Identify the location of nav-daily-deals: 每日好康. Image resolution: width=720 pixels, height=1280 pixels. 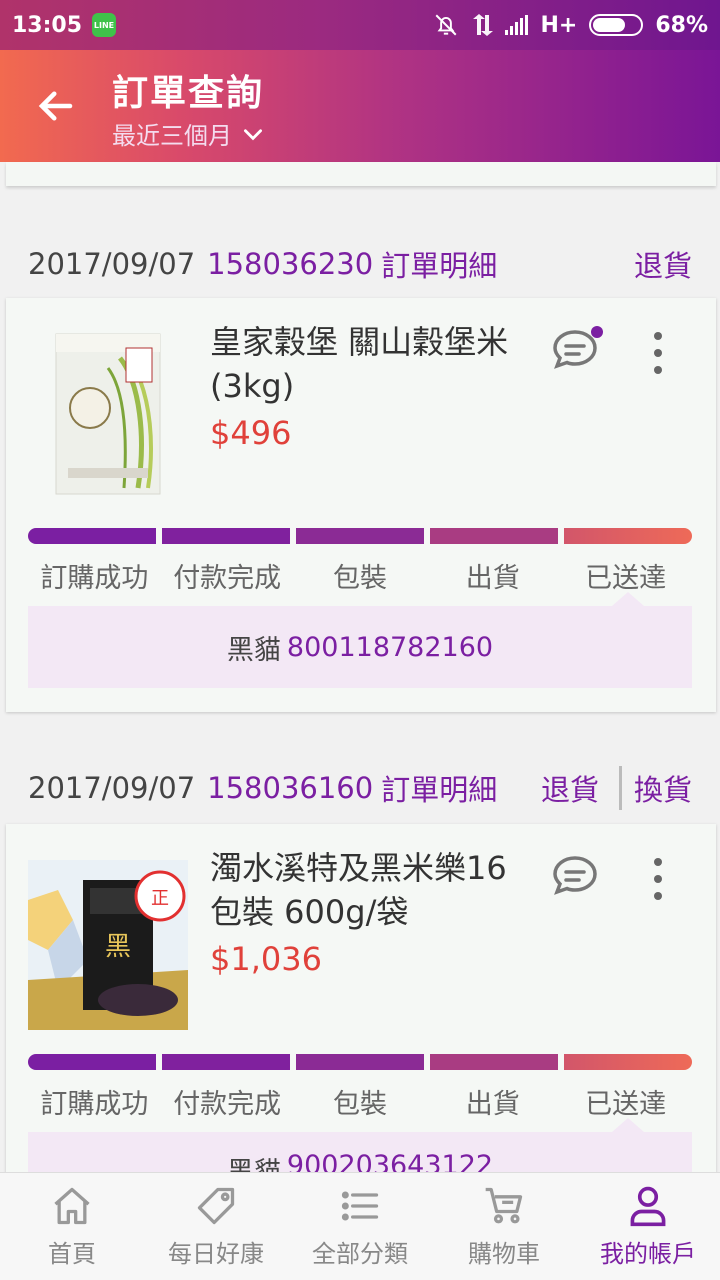
(216, 1226).